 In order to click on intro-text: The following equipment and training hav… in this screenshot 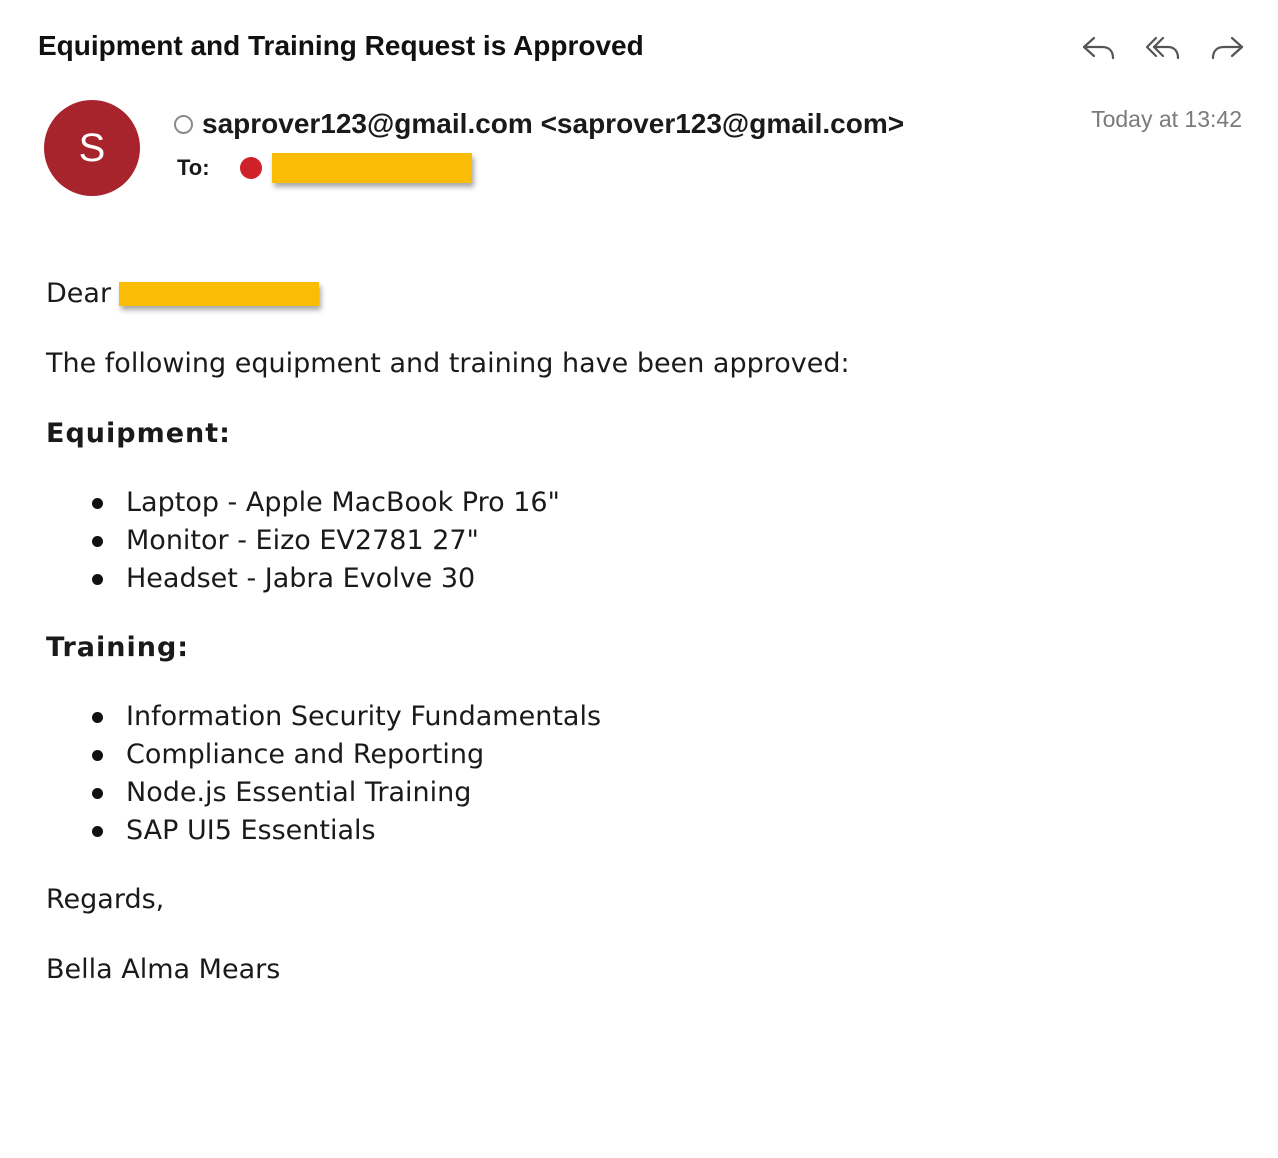, I will do `click(448, 363)`.